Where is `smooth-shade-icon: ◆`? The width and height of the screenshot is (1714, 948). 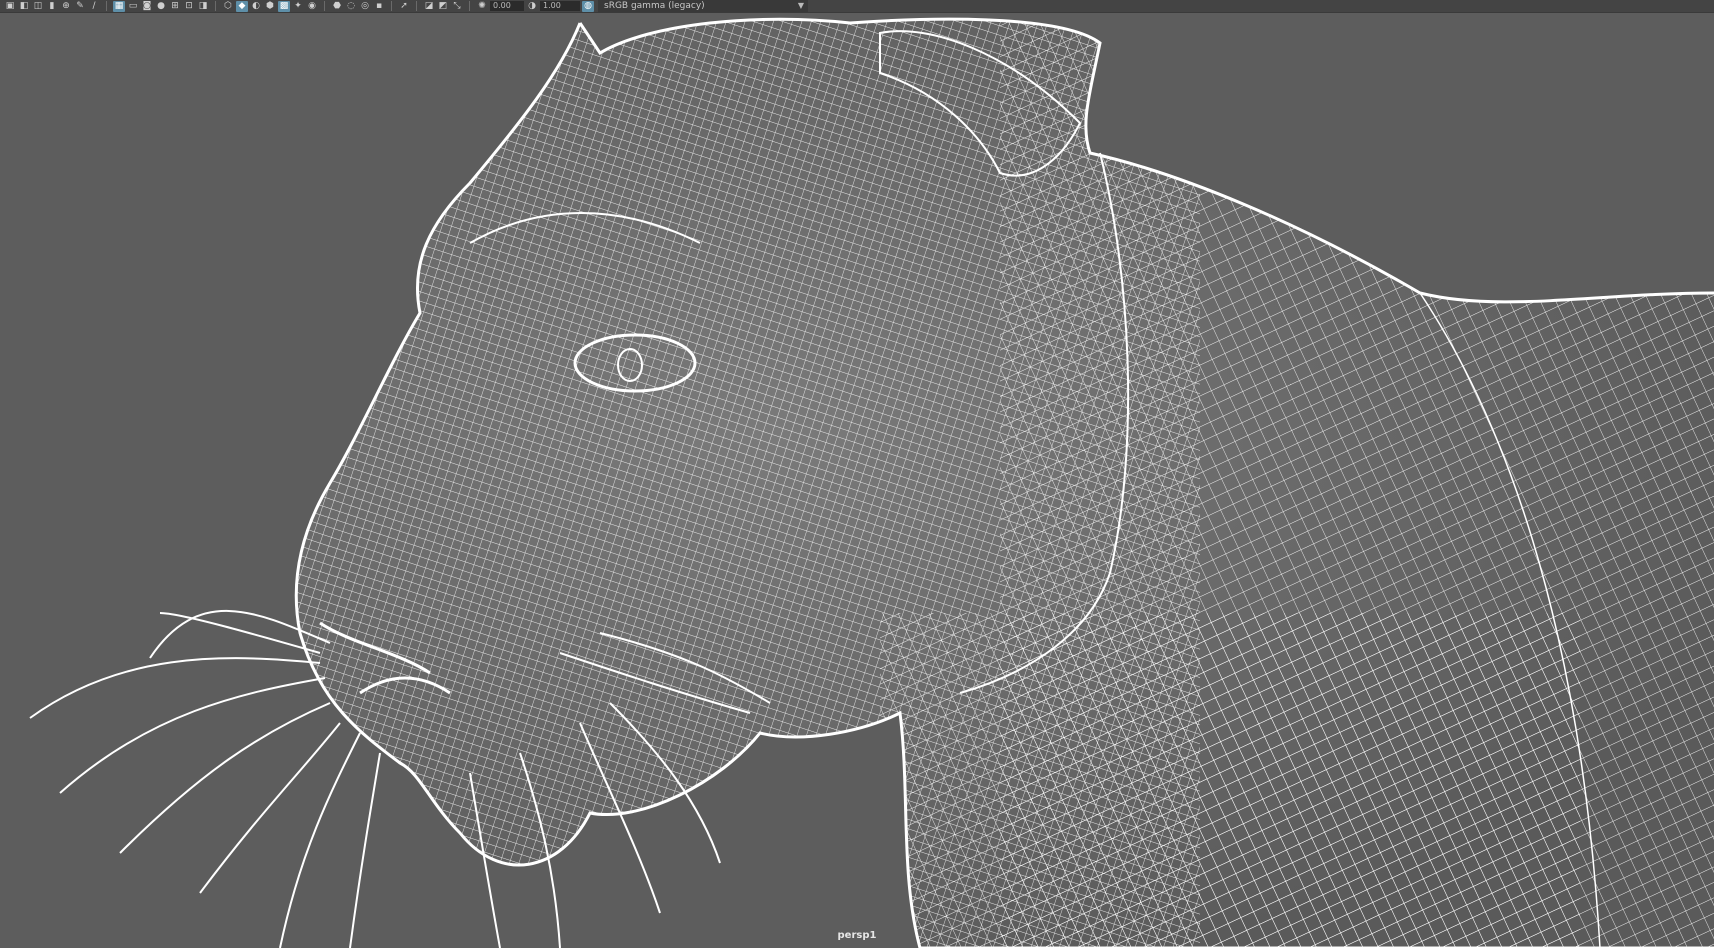
smooth-shade-icon: ◆ is located at coordinates (242, 6).